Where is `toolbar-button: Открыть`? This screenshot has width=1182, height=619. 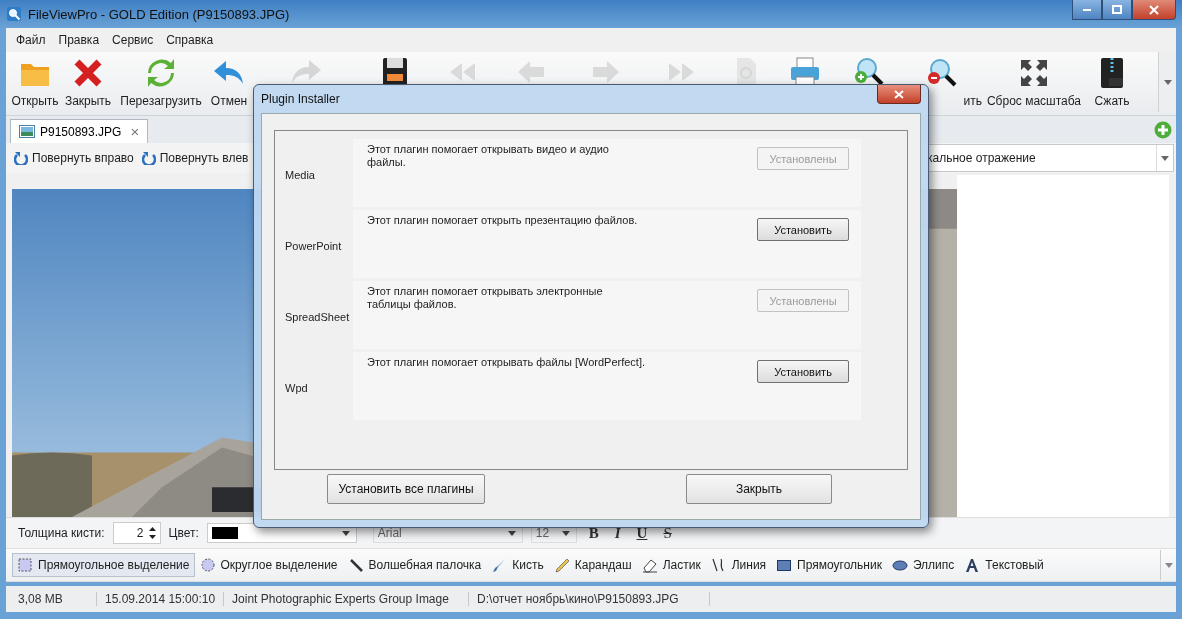 toolbar-button: Открыть is located at coordinates (35, 82).